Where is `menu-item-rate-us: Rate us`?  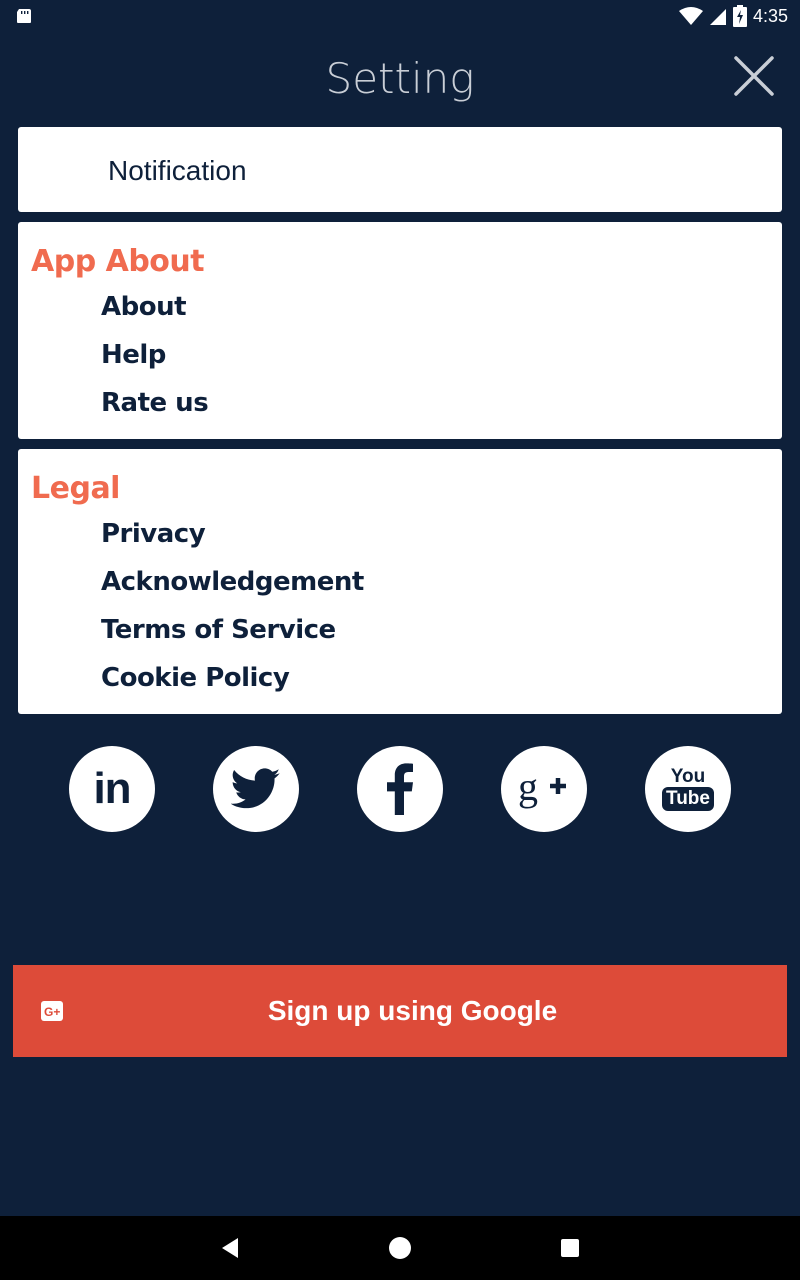 menu-item-rate-us: Rate us is located at coordinates (155, 403).